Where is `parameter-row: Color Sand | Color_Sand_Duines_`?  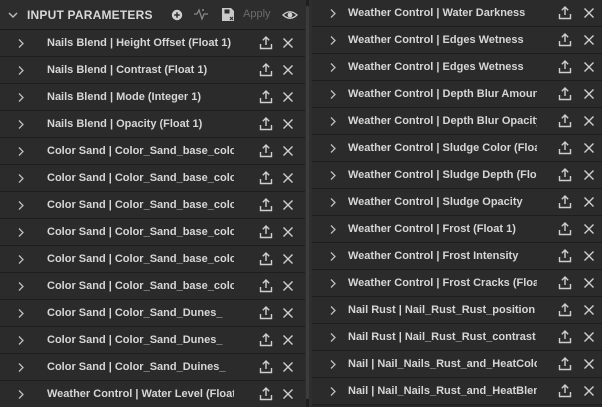 parameter-row: Color Sand | Color_Sand_Duines_ is located at coordinates (152, 367).